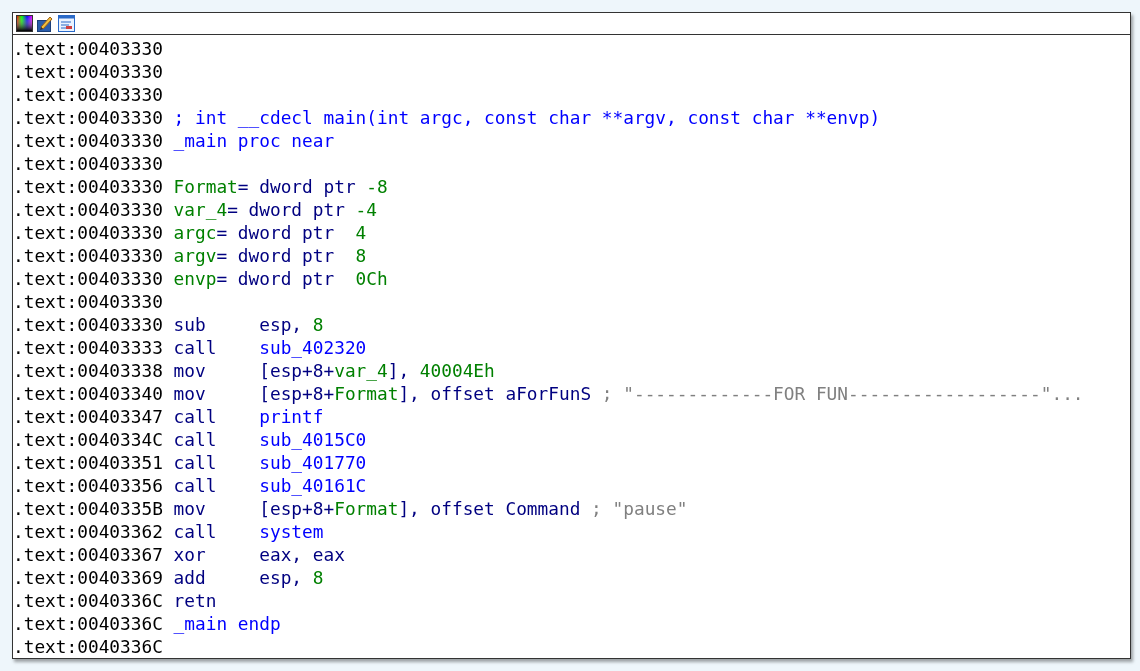 This screenshot has height=671, width=1140. I want to click on code-text: mov [esp+8+var_4], 40004Eh, so click(334, 370).